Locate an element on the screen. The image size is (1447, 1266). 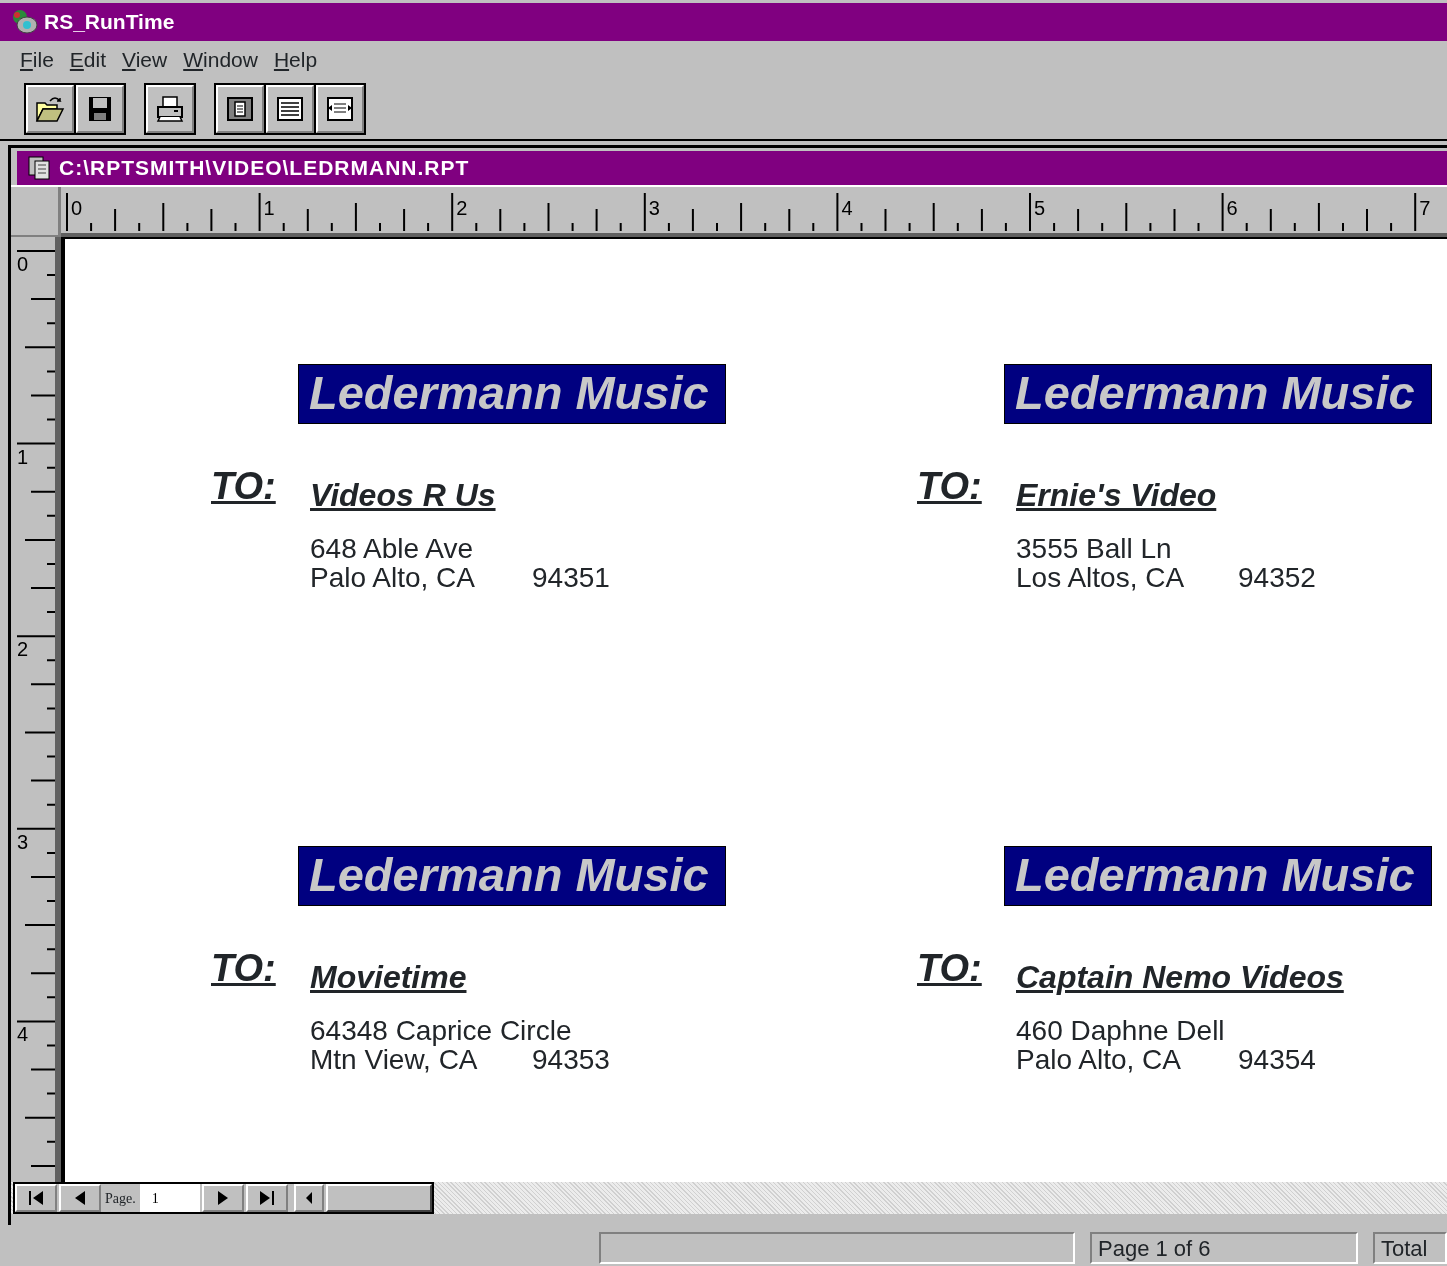
ruler-number: 6 is located at coordinates (1232, 208).